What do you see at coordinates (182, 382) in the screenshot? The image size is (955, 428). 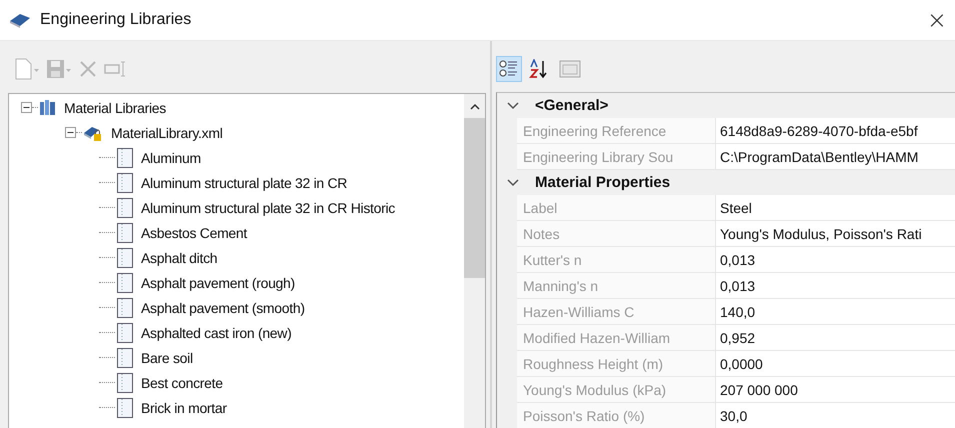 I see `tree-item: Best concrete` at bounding box center [182, 382].